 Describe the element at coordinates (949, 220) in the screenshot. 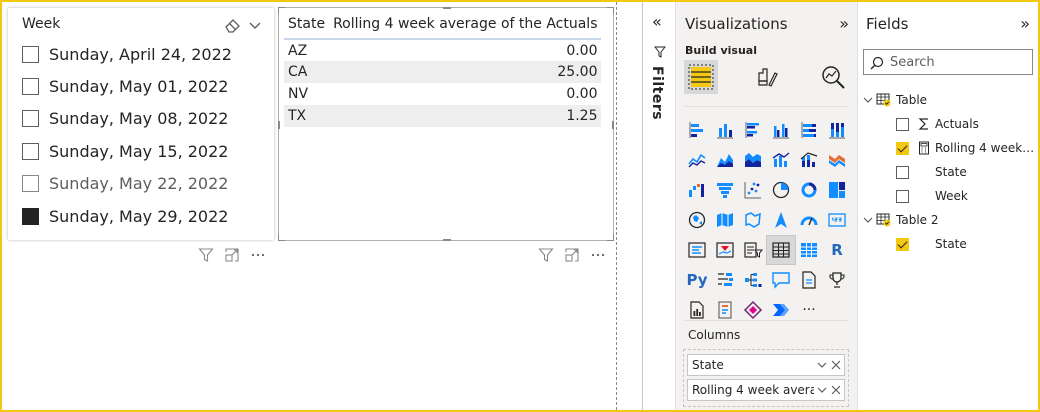

I see `table-node: Table 2` at that location.